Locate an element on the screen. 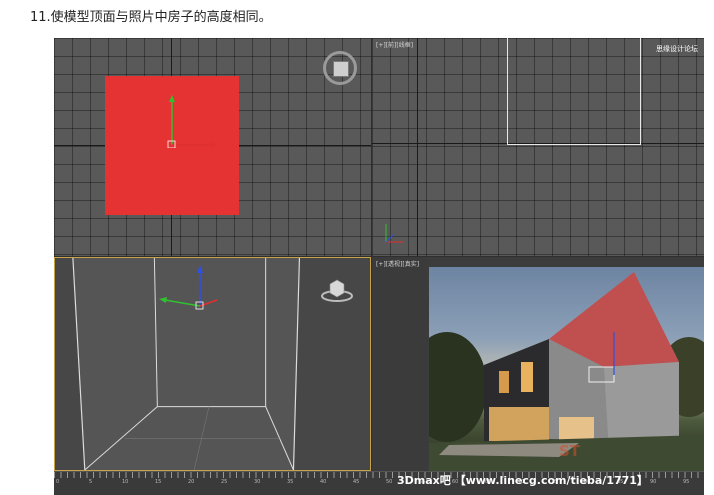  ruler-tick-label: 50 is located at coordinates (389, 482).